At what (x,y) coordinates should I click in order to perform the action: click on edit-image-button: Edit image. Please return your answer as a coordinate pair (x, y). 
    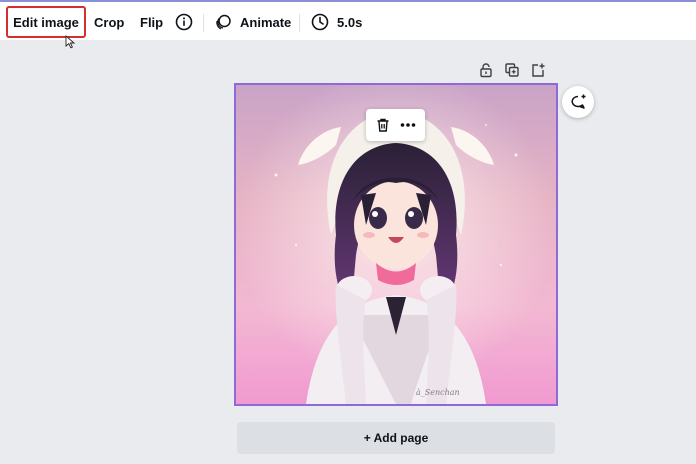
    Looking at the image, I should click on (46, 22).